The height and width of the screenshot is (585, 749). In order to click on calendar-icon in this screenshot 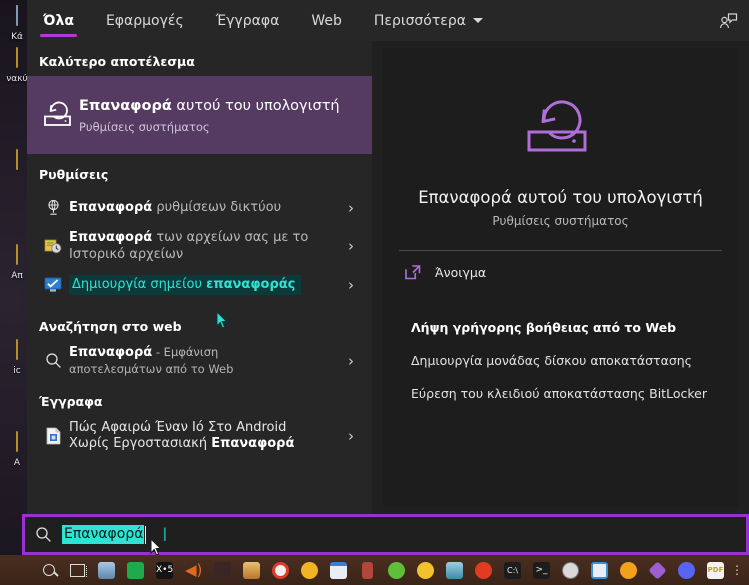, I will do `click(338, 570)`.